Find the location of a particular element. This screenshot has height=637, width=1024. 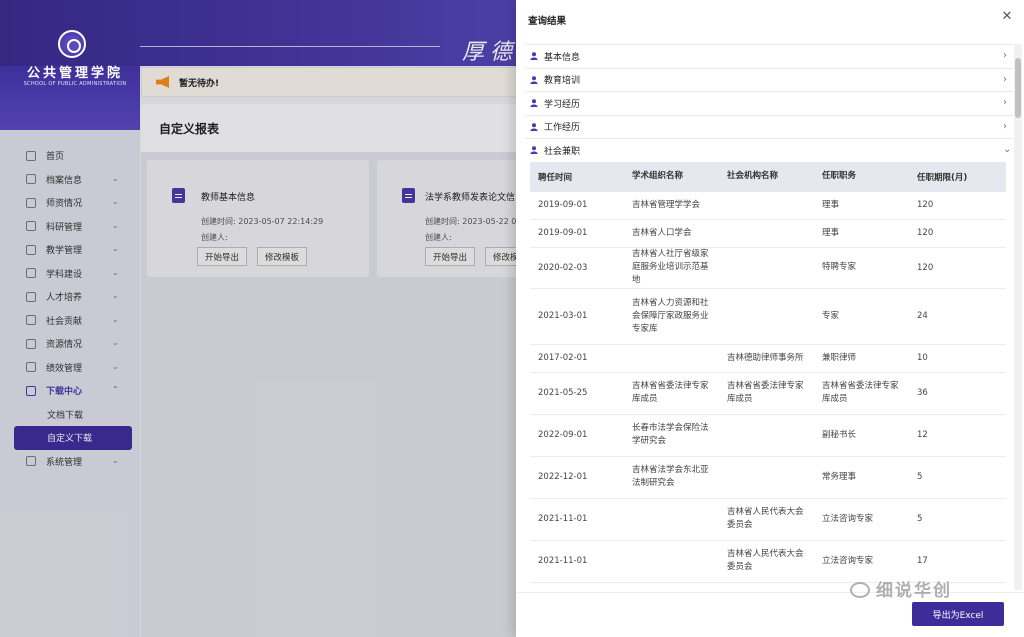

table-header: 聘任时间 学术组织名称 社会机构名称 任职职务 任职期限(月) is located at coordinates (768, 176).